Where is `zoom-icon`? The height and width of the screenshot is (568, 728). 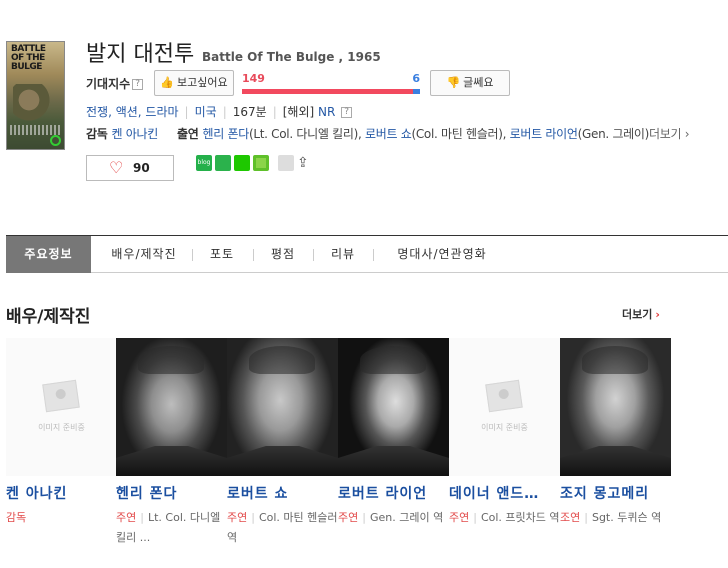
zoom-icon is located at coordinates (55, 140).